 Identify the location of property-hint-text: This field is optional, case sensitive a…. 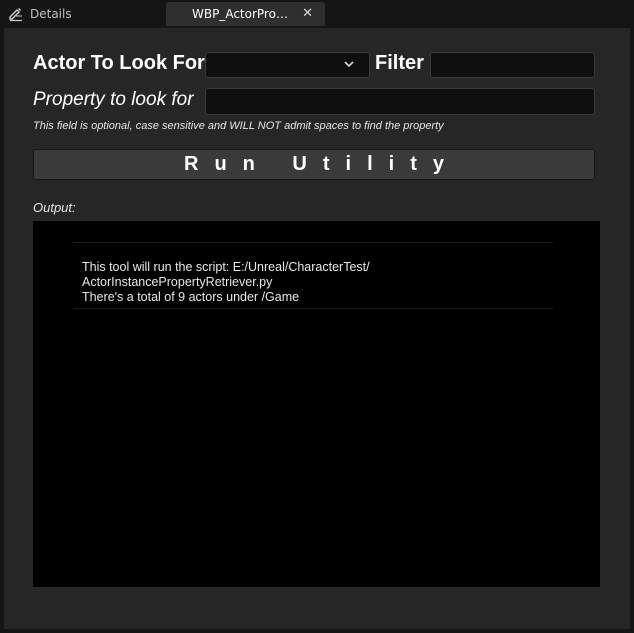
(238, 126).